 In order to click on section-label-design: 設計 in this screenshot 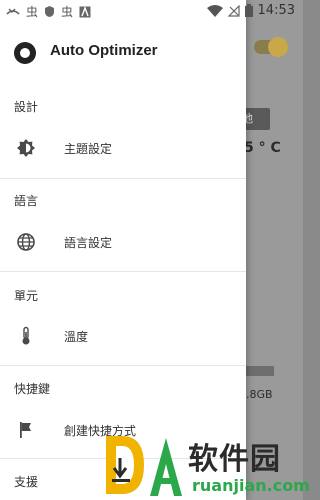, I will do `click(26, 107)`.